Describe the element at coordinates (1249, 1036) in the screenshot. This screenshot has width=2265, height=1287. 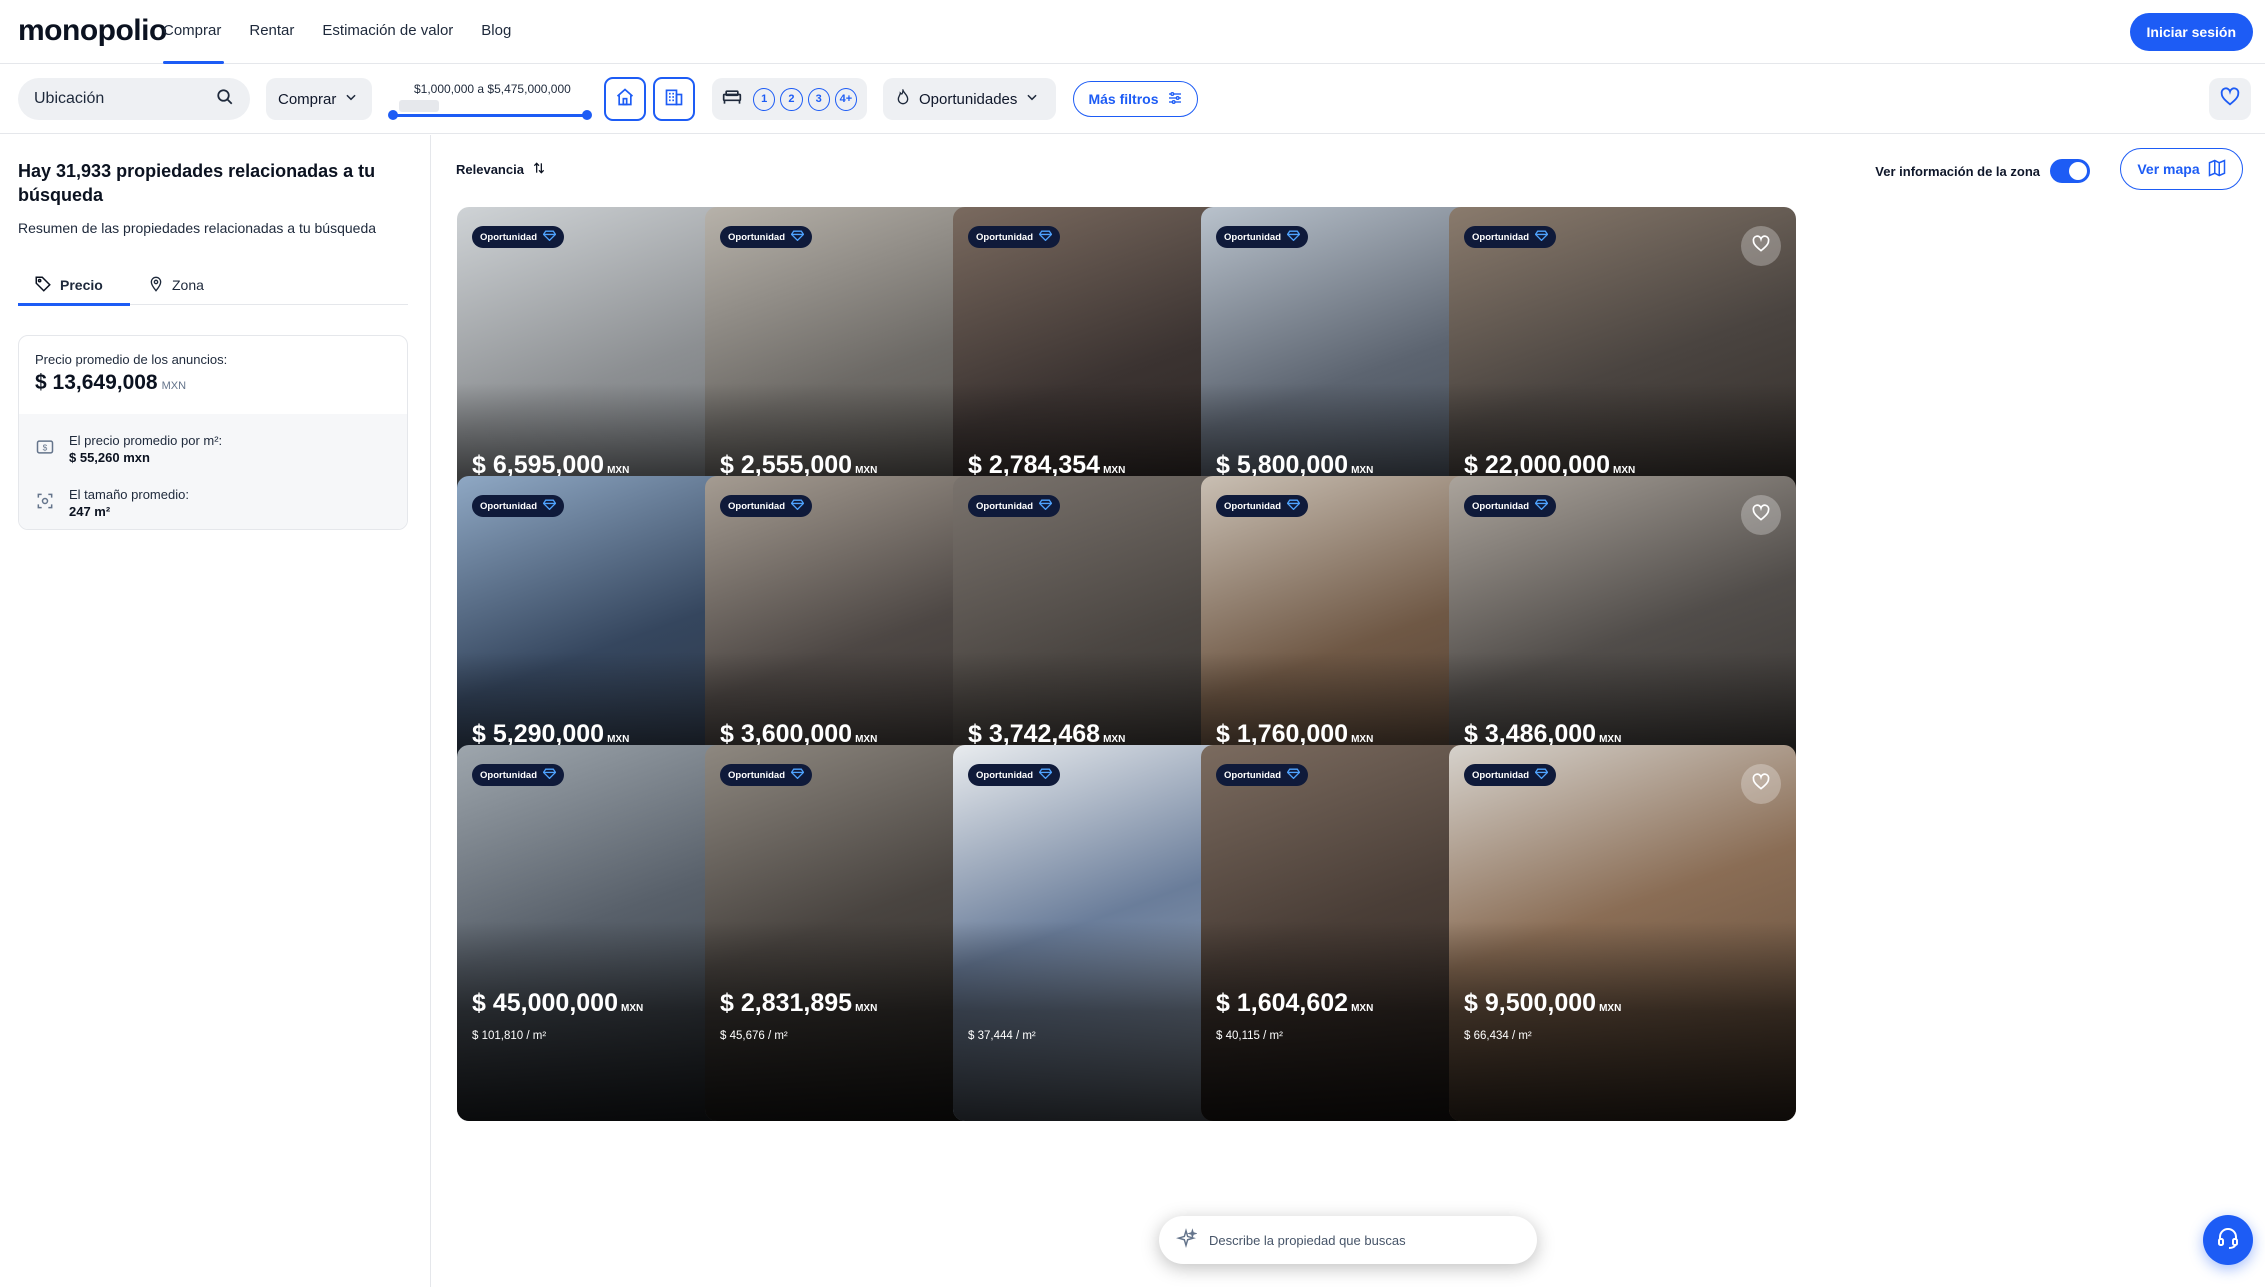
I see `listing-price-per-m2: $ 40,115 / m²` at that location.